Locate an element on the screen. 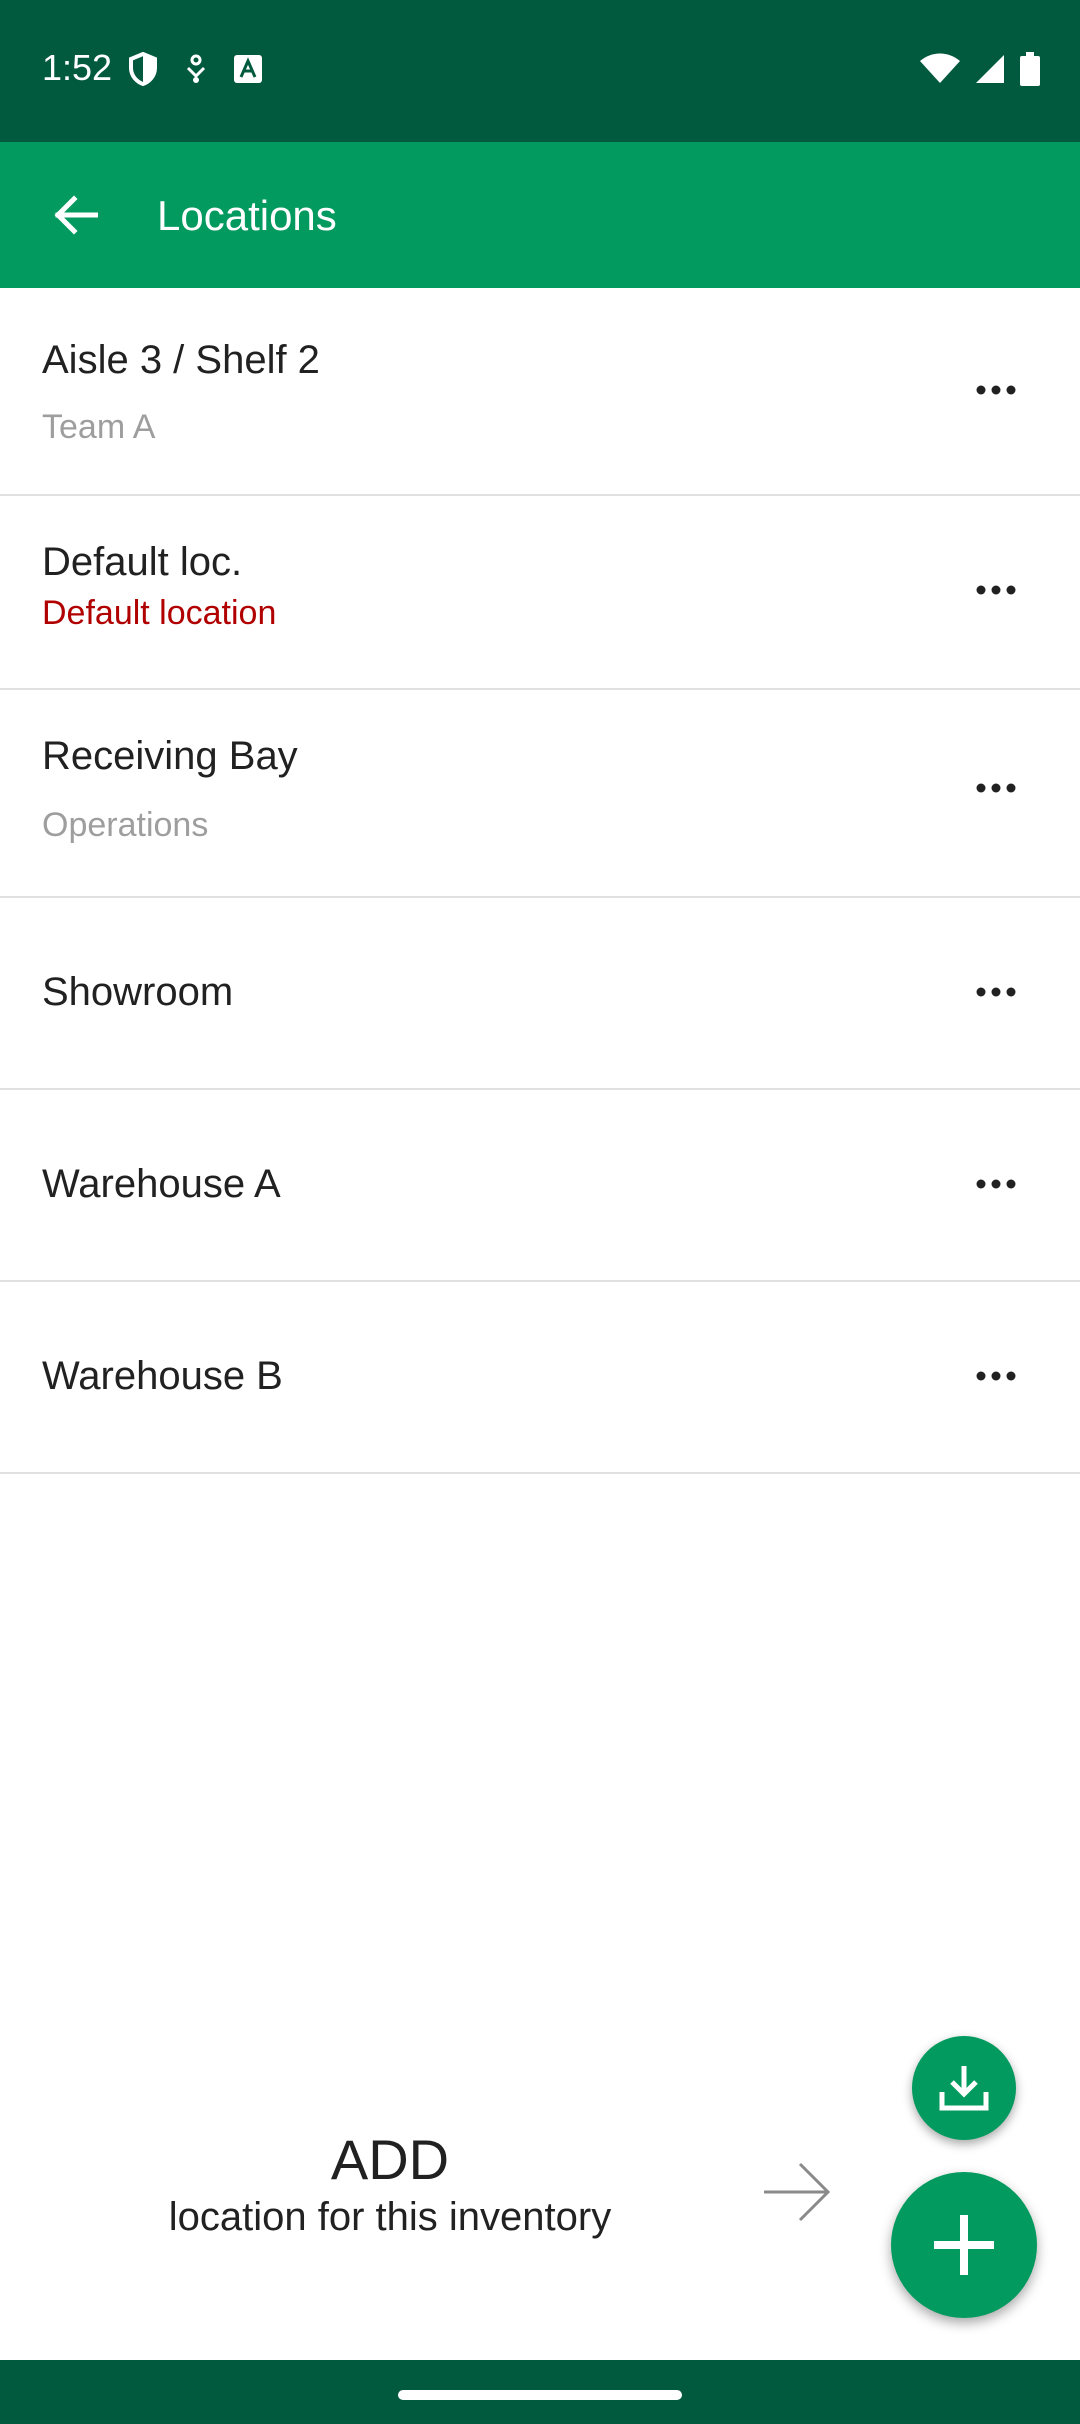 This screenshot has height=2424, width=1080. signal-icon is located at coordinates (990, 69).